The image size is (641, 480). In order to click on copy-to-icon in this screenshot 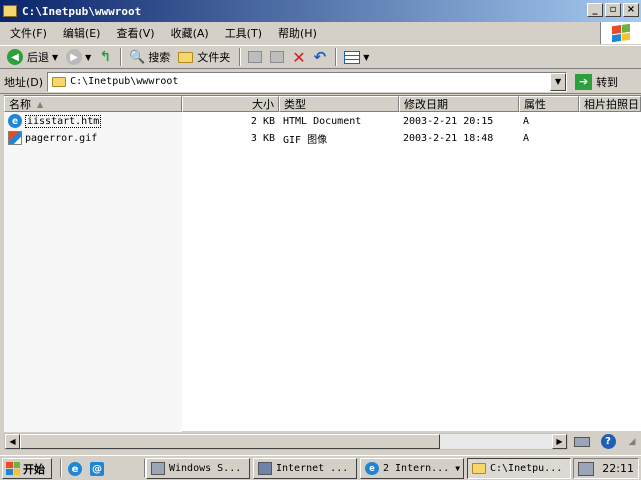, I will do `click(277, 57)`.